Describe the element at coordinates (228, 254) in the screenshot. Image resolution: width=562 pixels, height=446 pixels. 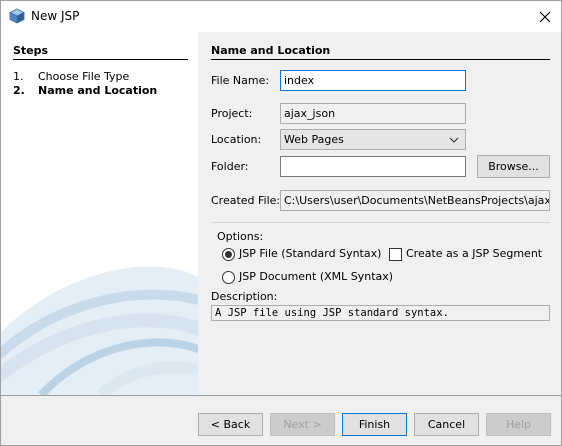
I see `jsp-file-radio` at that location.